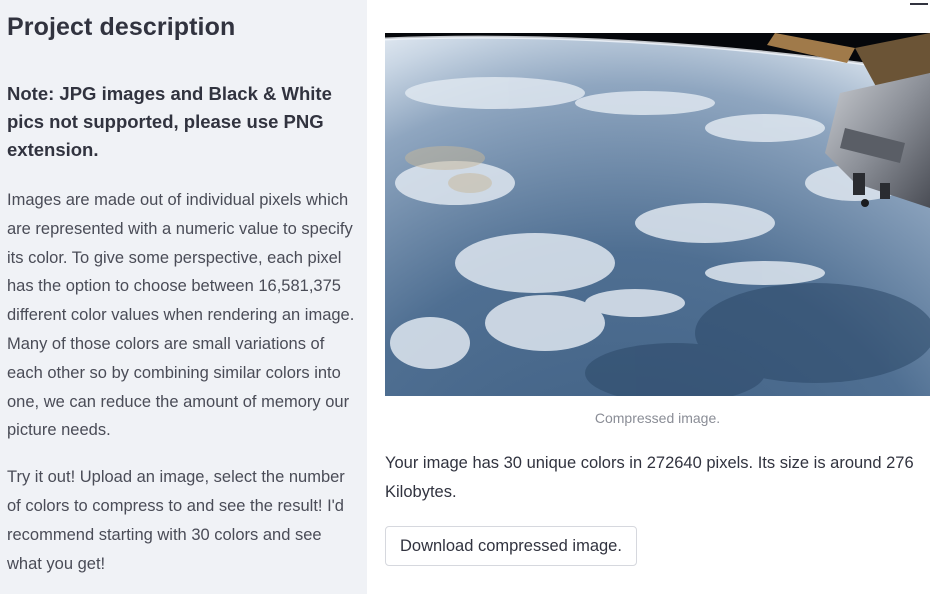 The height and width of the screenshot is (594, 946). What do you see at coordinates (657, 418) in the screenshot?
I see `image-caption: Compressed image.` at bounding box center [657, 418].